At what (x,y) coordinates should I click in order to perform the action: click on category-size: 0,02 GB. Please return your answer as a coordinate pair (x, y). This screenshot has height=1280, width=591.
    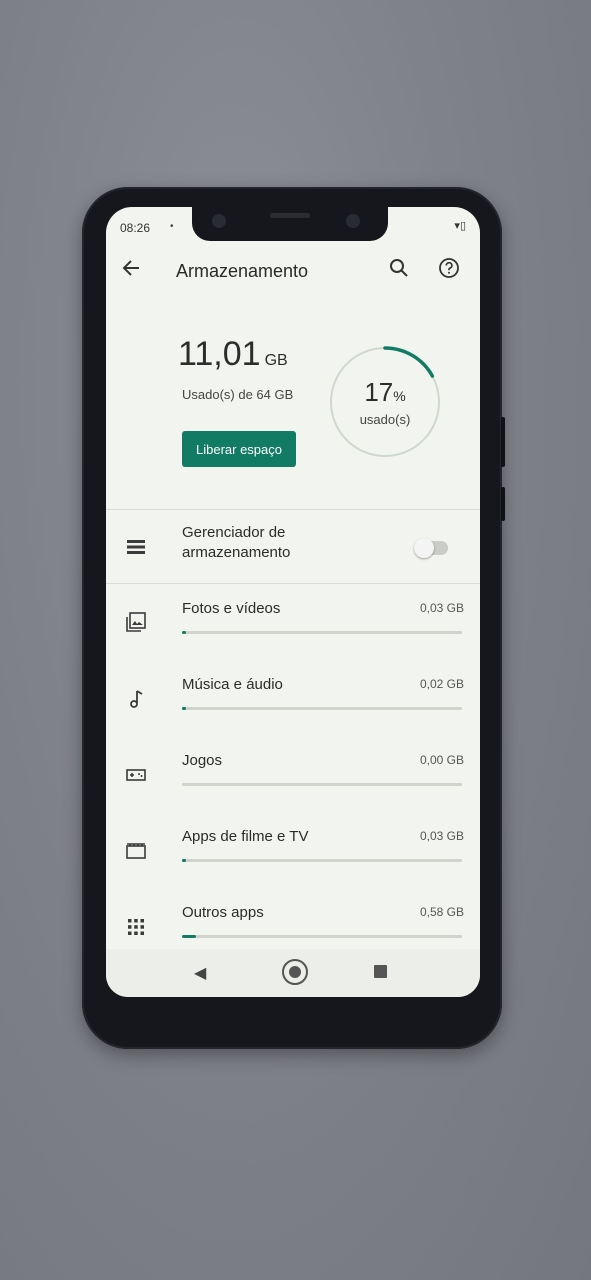
    Looking at the image, I should click on (441, 684).